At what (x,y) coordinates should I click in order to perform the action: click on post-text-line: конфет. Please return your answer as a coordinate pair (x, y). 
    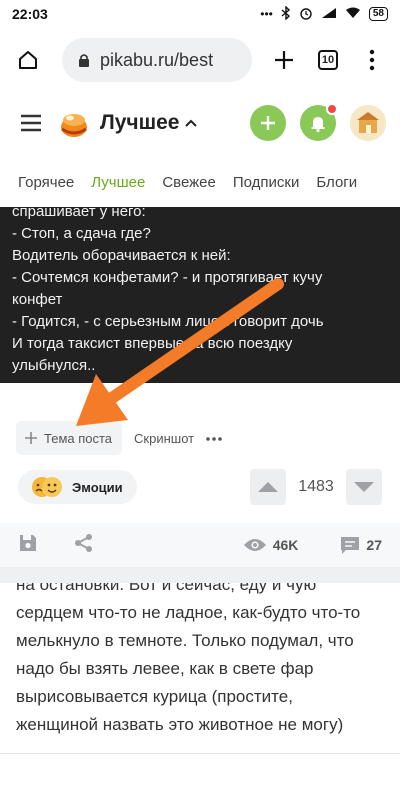
    Looking at the image, I should click on (37, 299).